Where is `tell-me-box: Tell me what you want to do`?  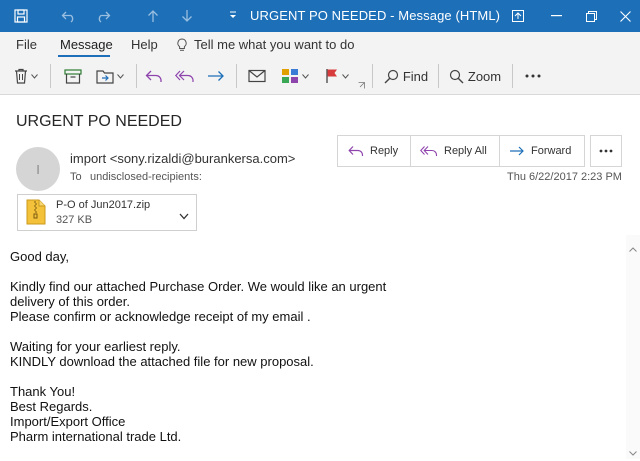 tell-me-box: Tell me what you want to do is located at coordinates (265, 44).